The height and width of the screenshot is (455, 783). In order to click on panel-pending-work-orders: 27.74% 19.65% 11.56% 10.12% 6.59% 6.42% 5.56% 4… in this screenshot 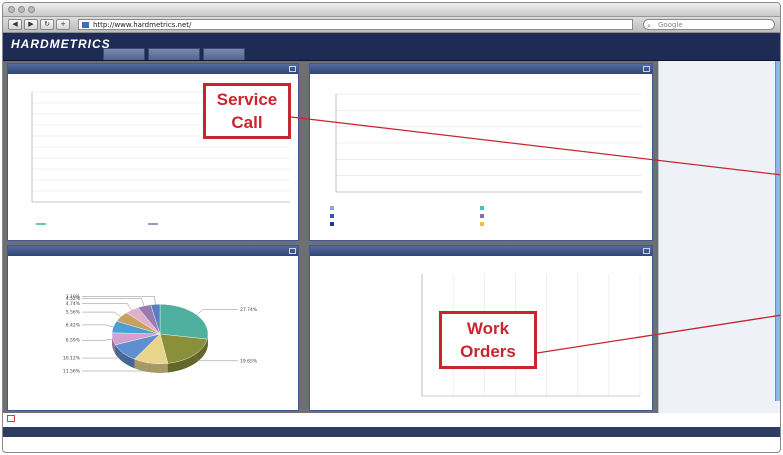, I will do `click(153, 328)`.